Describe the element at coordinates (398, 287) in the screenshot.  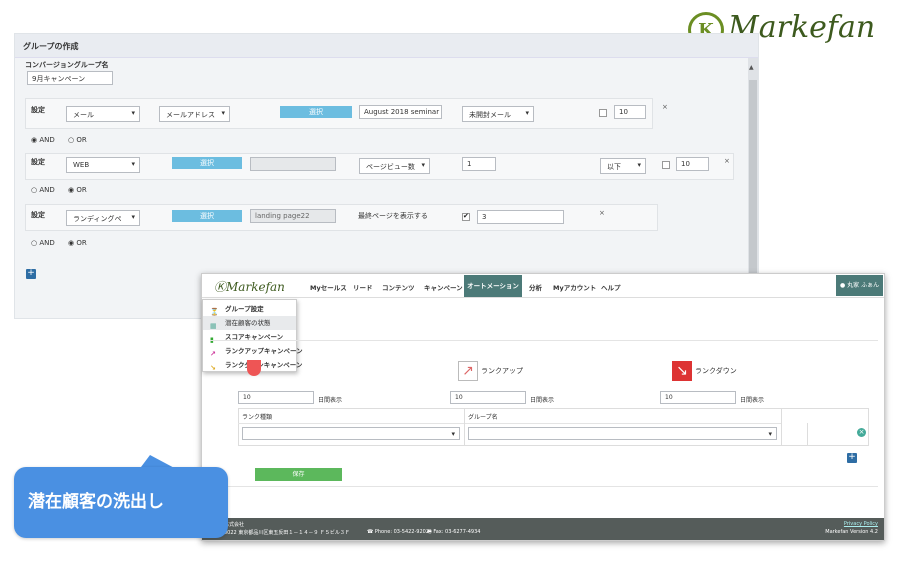
I see `nav-item-contents: コンテンツ` at that location.